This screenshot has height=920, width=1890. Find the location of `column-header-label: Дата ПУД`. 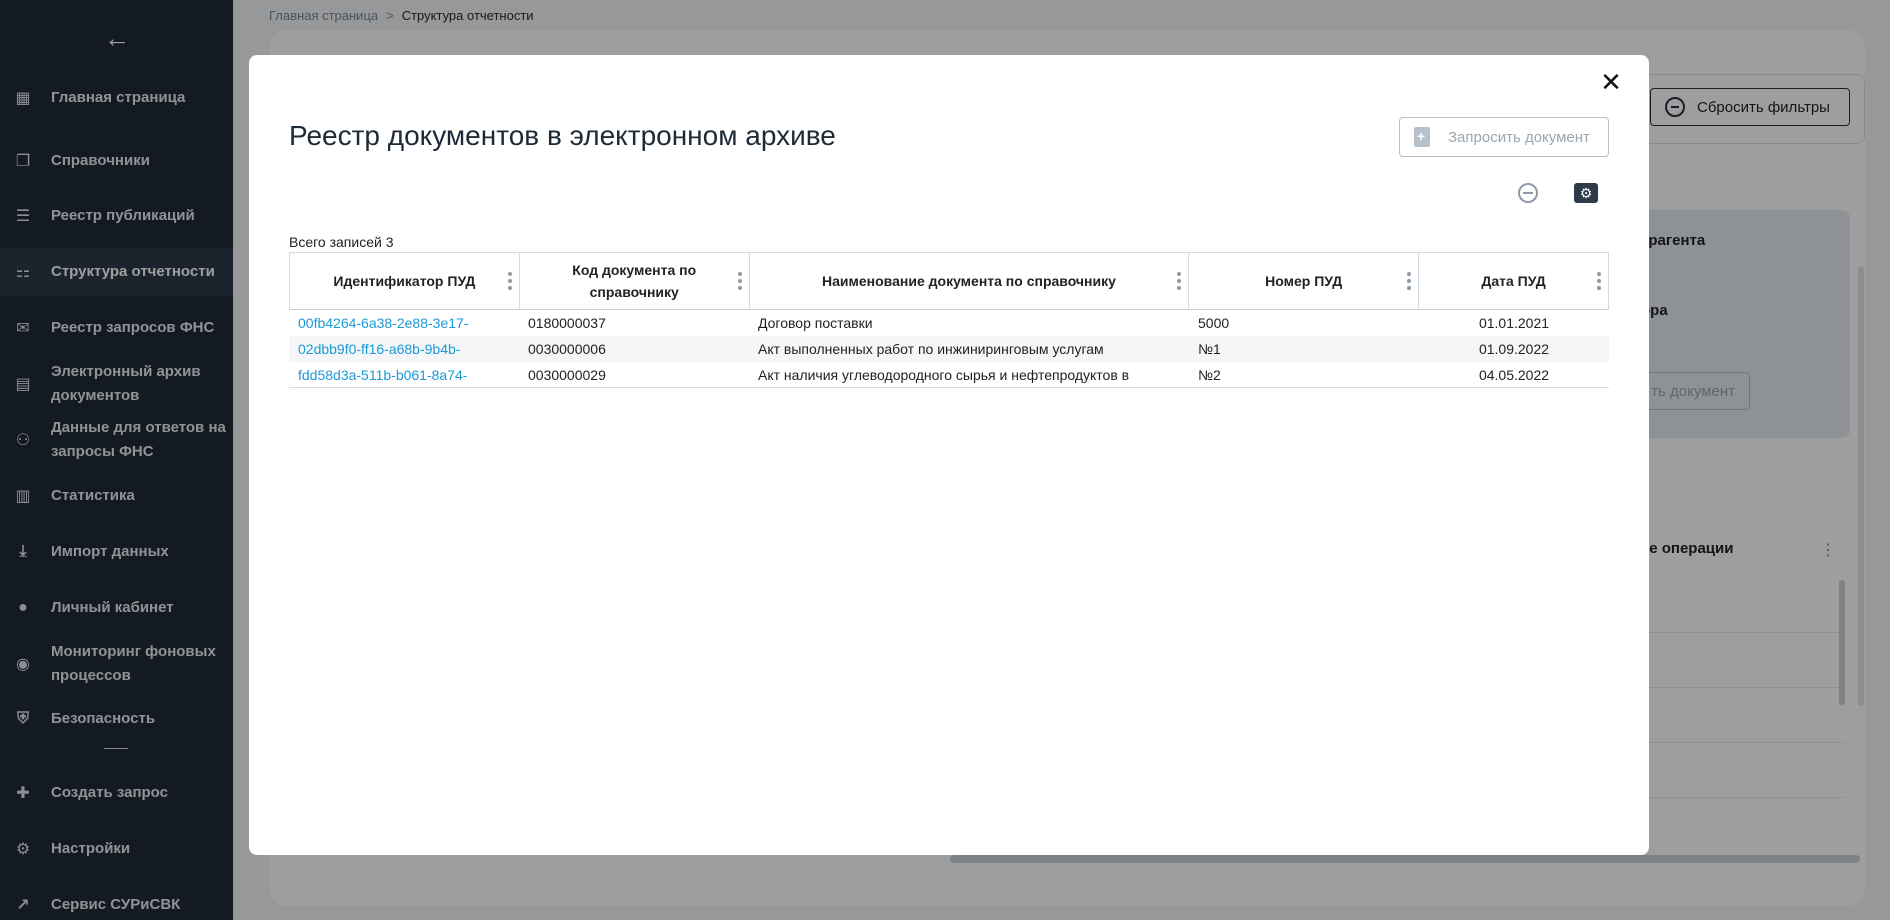

column-header-label: Дата ПУД is located at coordinates (1513, 281).